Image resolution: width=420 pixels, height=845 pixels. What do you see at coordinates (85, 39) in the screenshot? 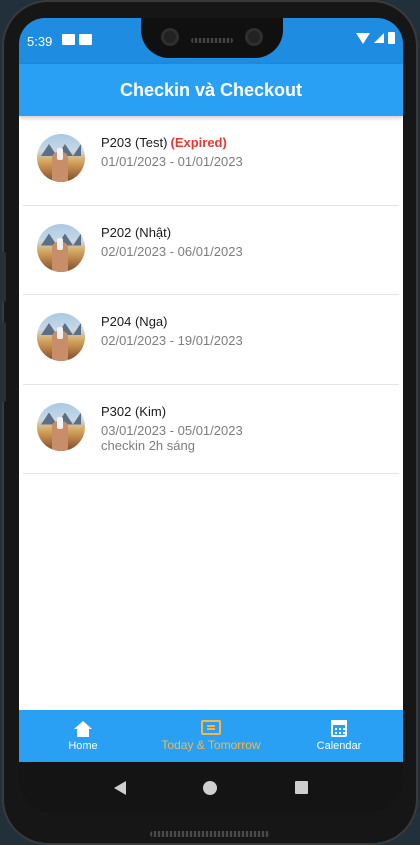
I see `sd-card-icon` at bounding box center [85, 39].